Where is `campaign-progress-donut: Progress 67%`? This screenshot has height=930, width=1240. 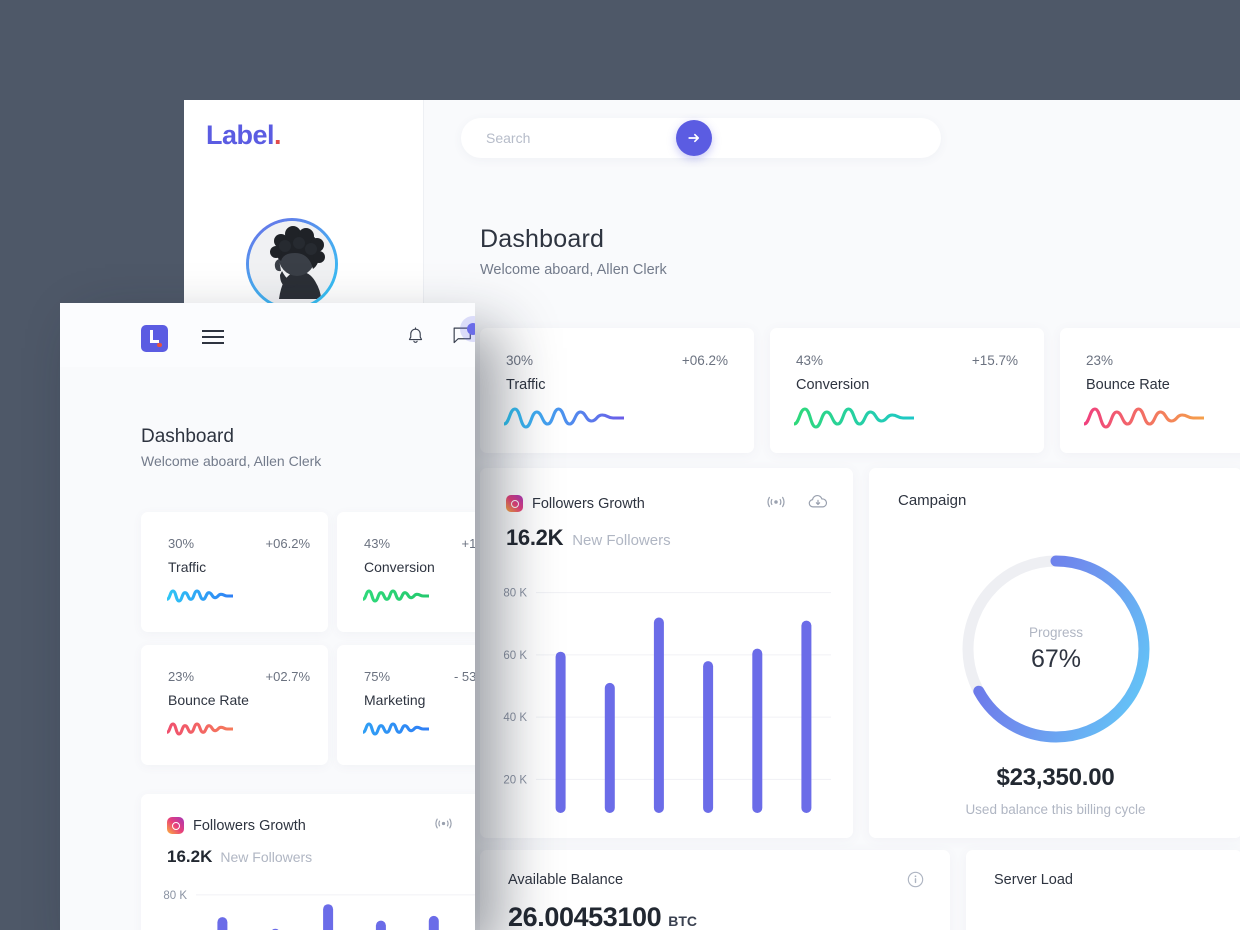 campaign-progress-donut: Progress 67% is located at coordinates (1056, 649).